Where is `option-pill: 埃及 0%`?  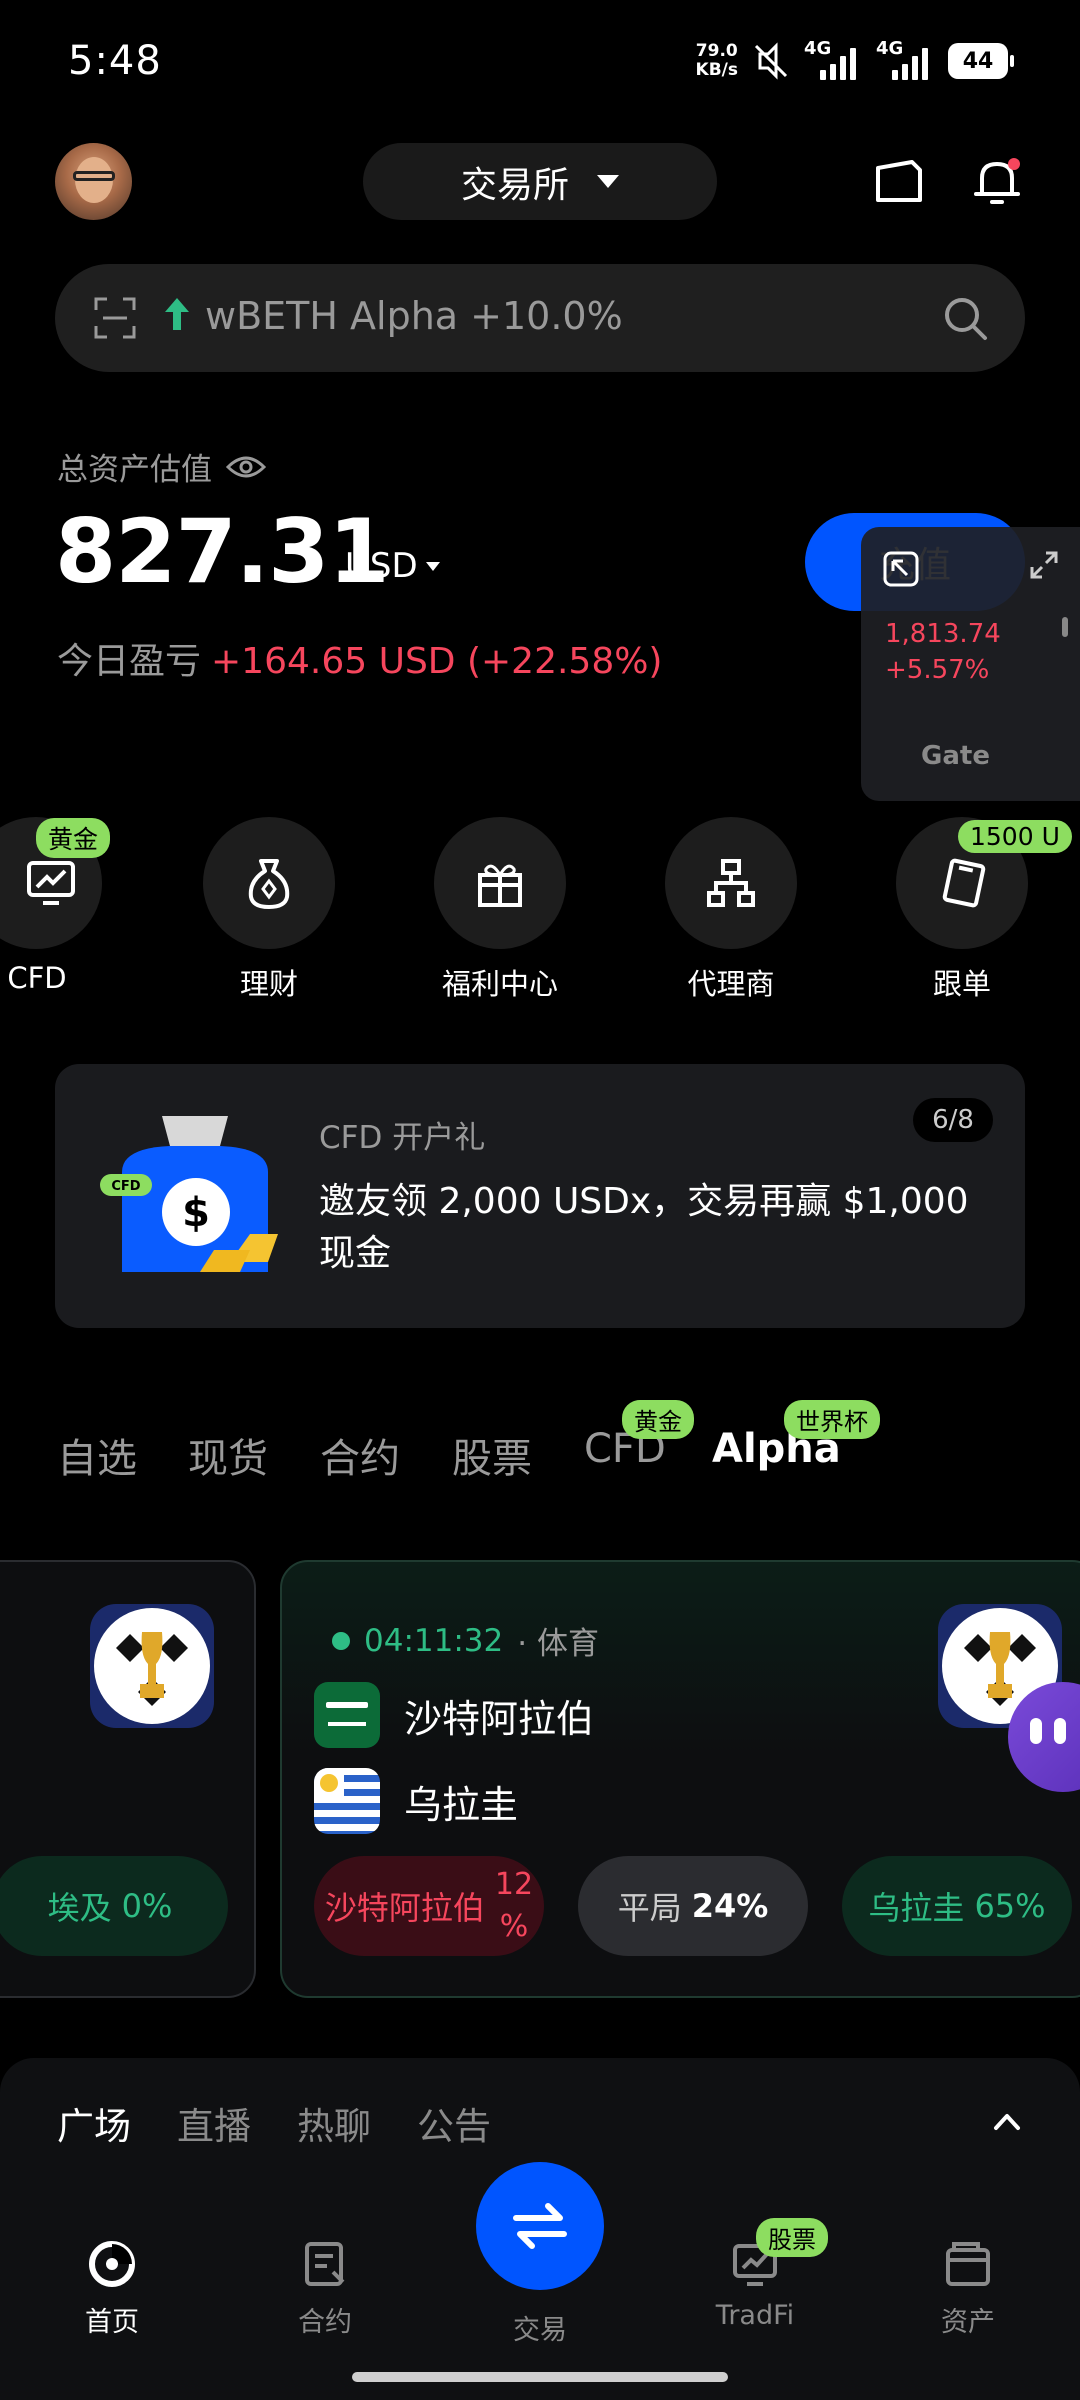
option-pill: 埃及 0% is located at coordinates (114, 1906).